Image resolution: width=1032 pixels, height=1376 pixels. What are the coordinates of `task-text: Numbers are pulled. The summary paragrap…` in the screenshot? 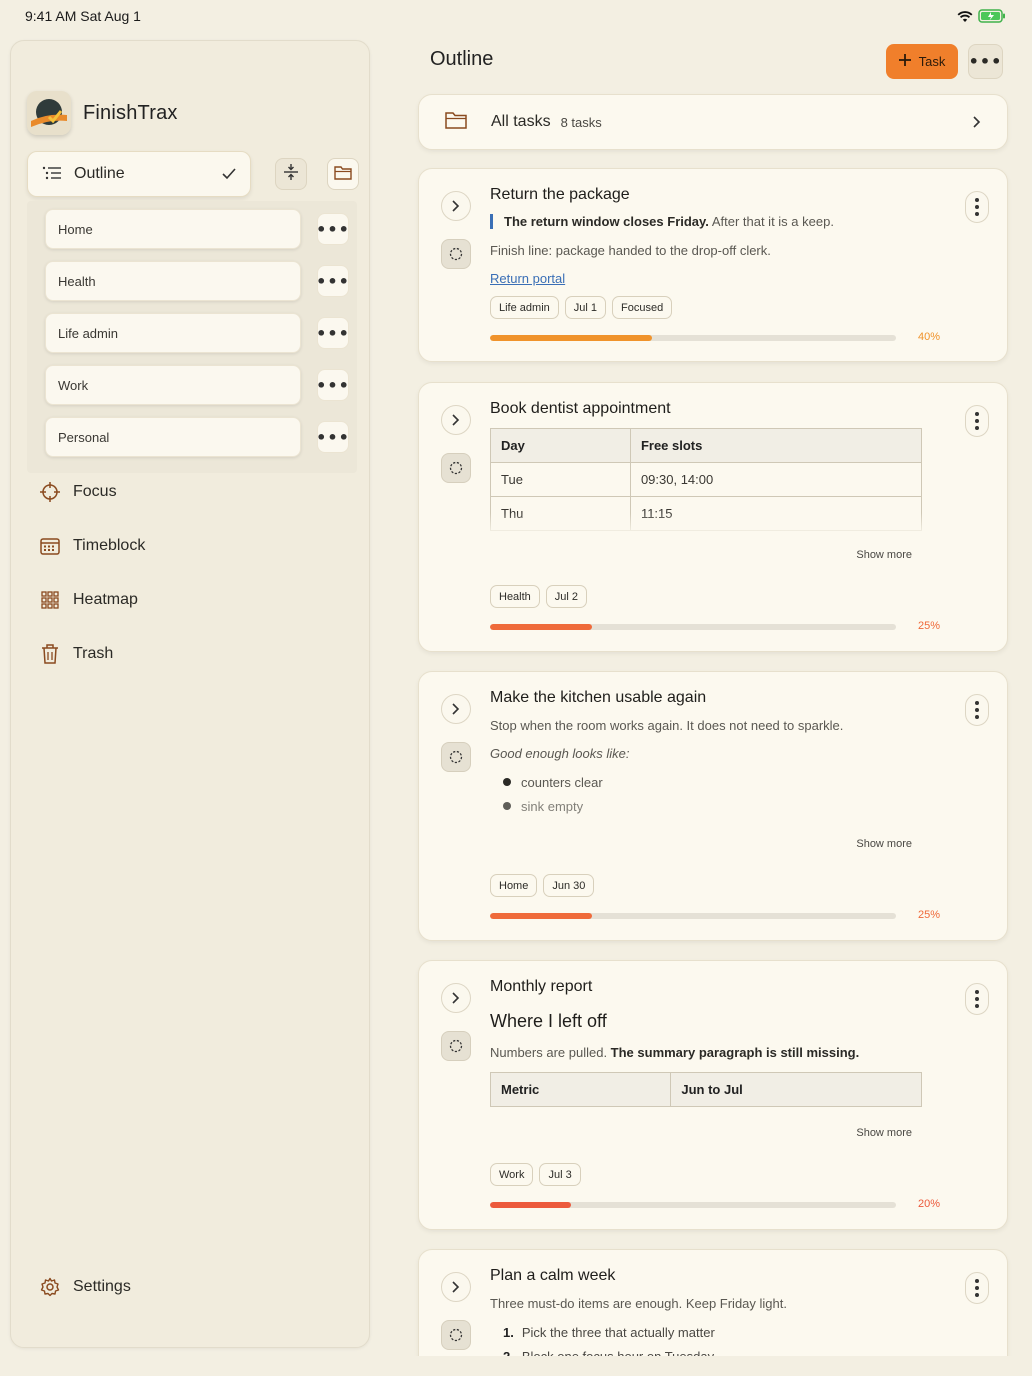 It's located at (674, 1052).